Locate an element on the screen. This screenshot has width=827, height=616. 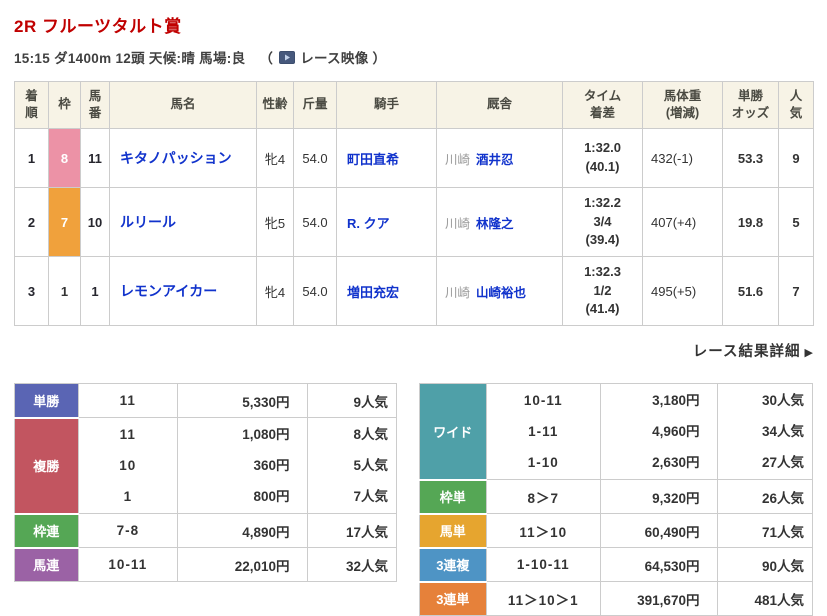
col-header-horse-name: 馬名 is located at coordinates (183, 105).